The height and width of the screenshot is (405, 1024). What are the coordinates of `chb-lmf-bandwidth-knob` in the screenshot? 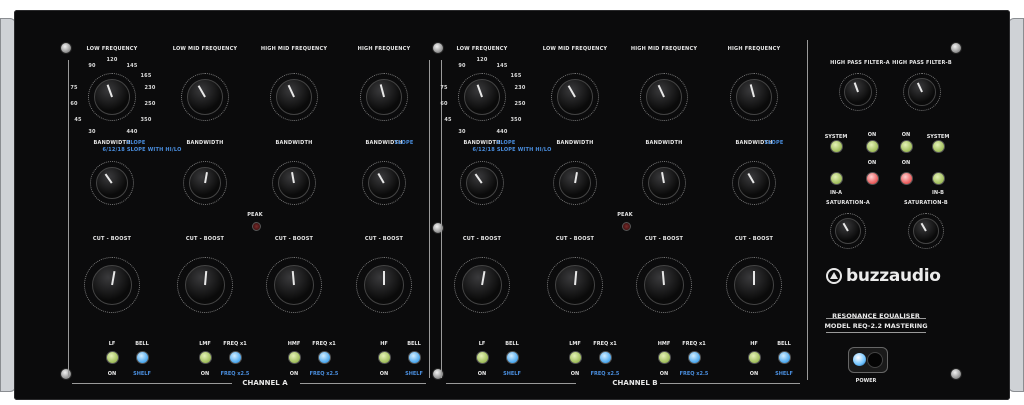 It's located at (575, 183).